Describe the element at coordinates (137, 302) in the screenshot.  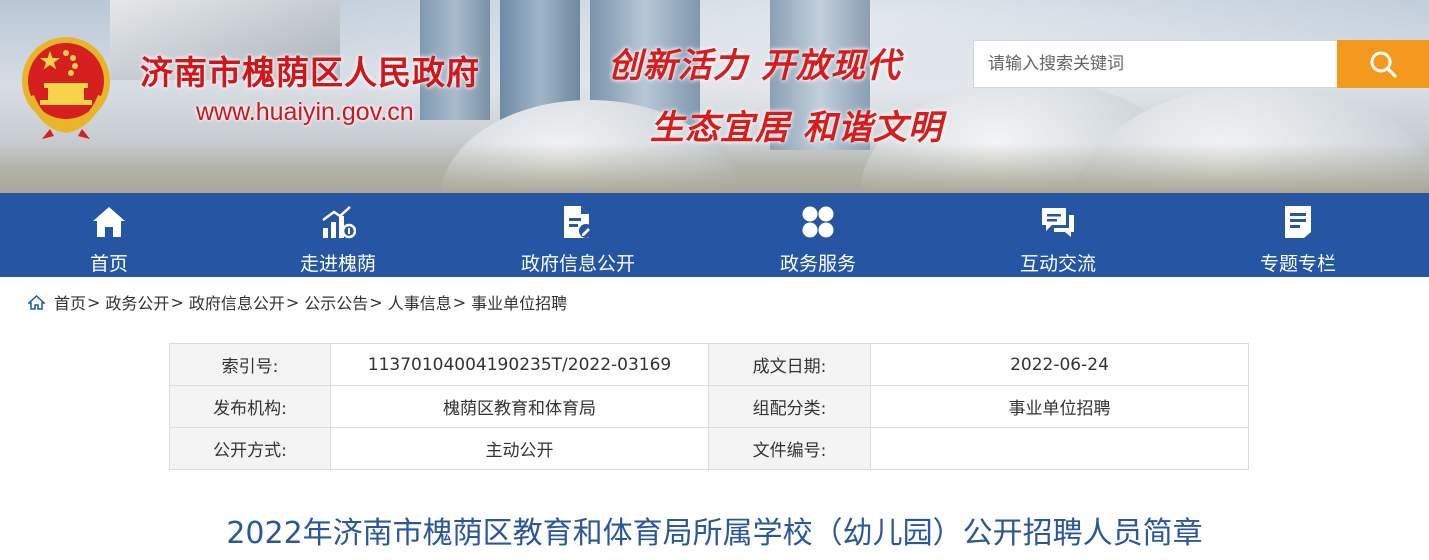
I see `breadcrumb-link: 政务公开` at that location.